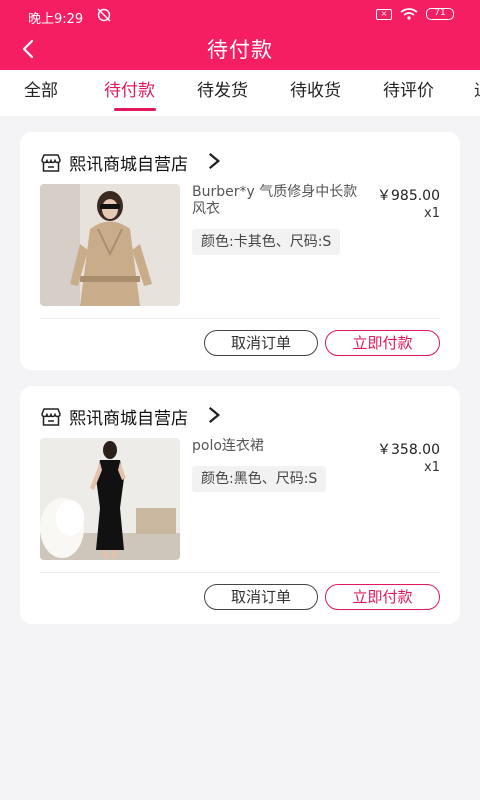 The width and height of the screenshot is (480, 800). I want to click on product-price: ￥985.00, so click(408, 196).